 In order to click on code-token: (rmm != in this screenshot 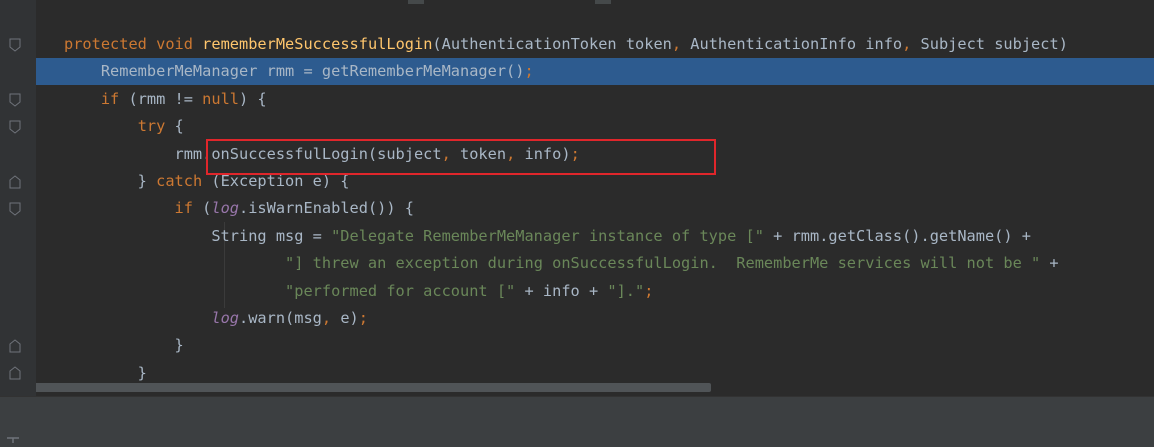, I will do `click(165, 98)`.